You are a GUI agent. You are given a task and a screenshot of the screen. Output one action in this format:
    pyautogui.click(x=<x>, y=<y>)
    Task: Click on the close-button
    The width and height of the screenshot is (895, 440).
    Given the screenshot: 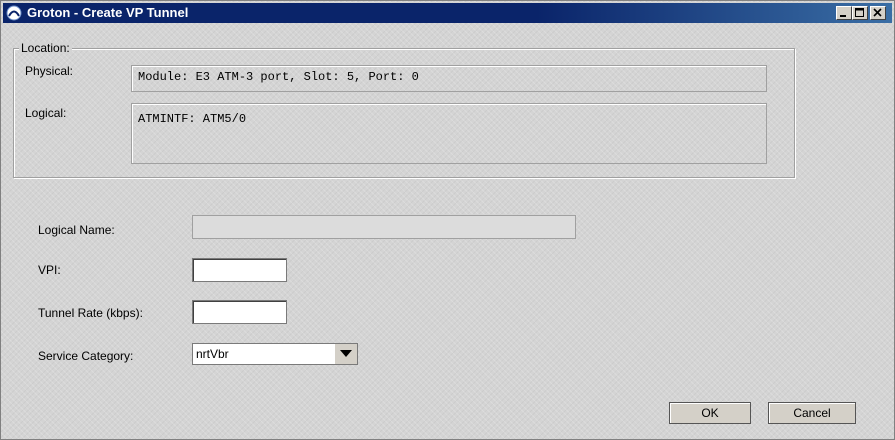 What is the action you would take?
    pyautogui.click(x=878, y=13)
    